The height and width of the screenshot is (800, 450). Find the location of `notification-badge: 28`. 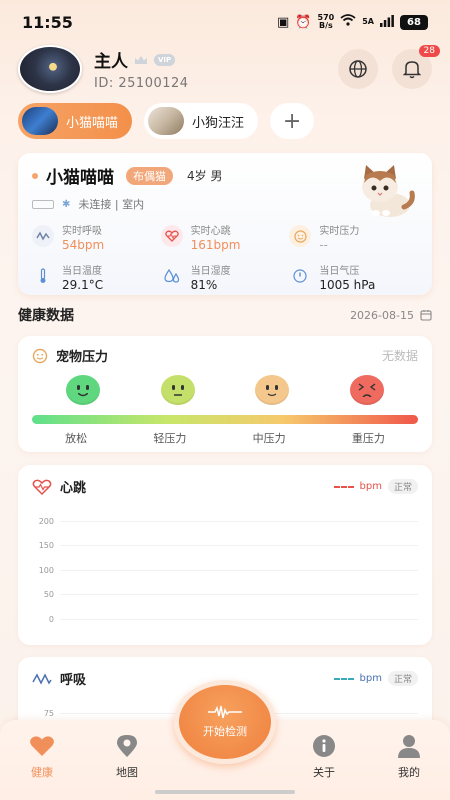

notification-badge: 28 is located at coordinates (429, 51).